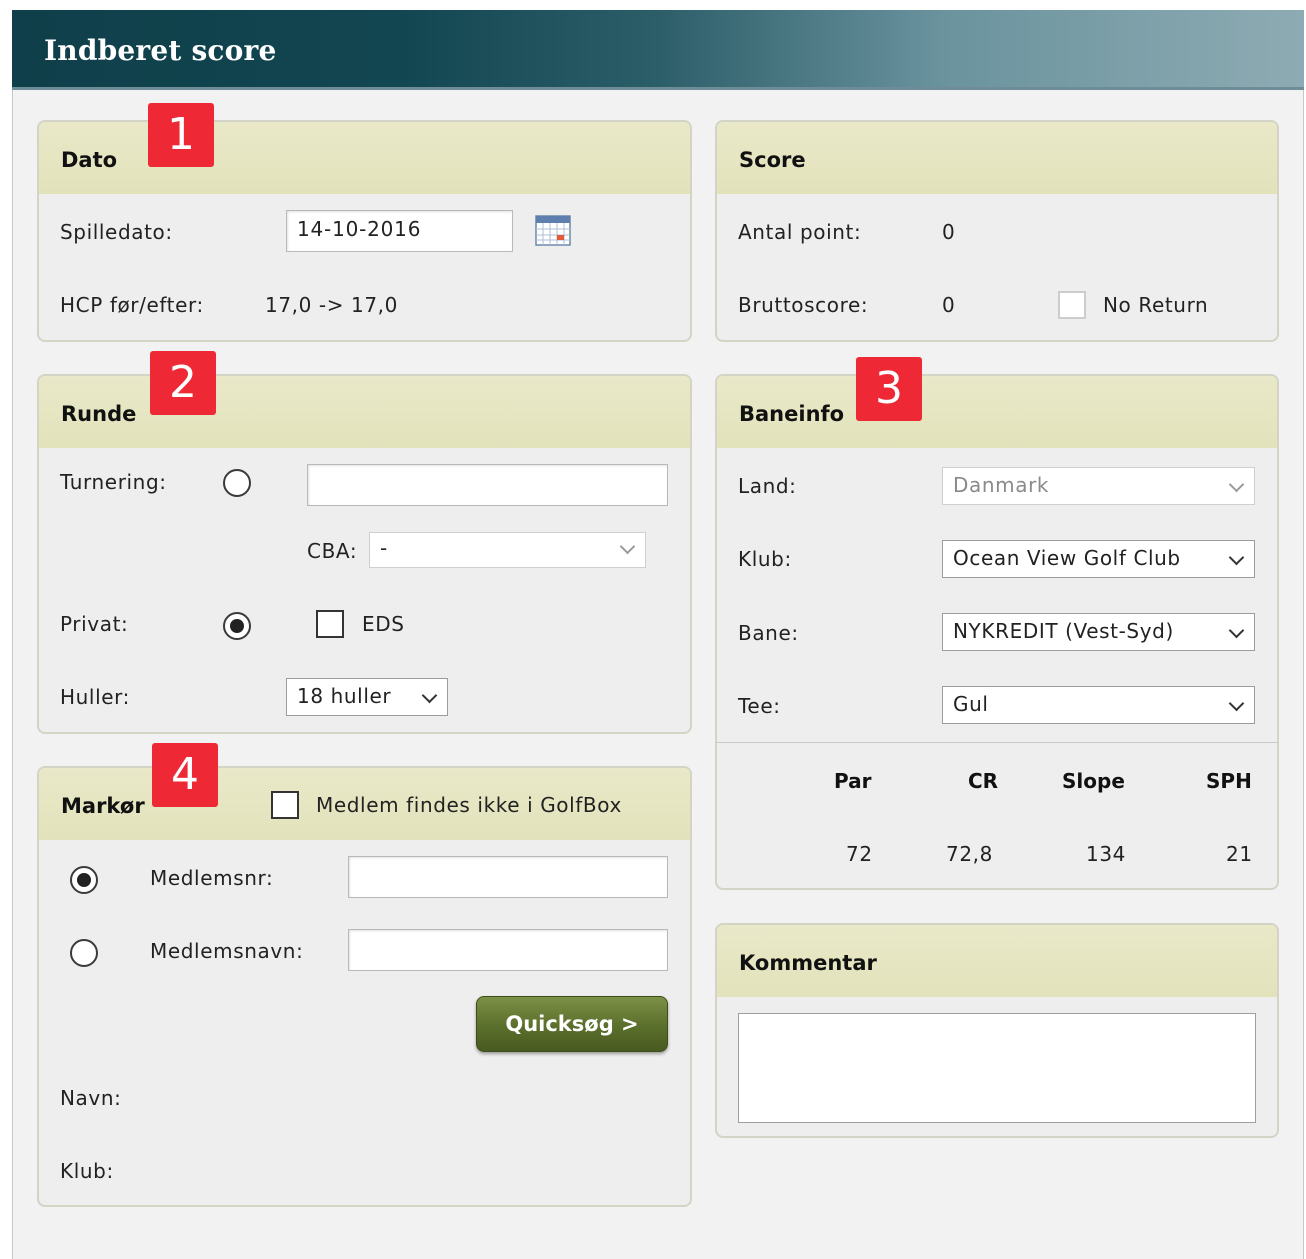  What do you see at coordinates (1072, 305) in the screenshot?
I see `no-return-checkbox` at bounding box center [1072, 305].